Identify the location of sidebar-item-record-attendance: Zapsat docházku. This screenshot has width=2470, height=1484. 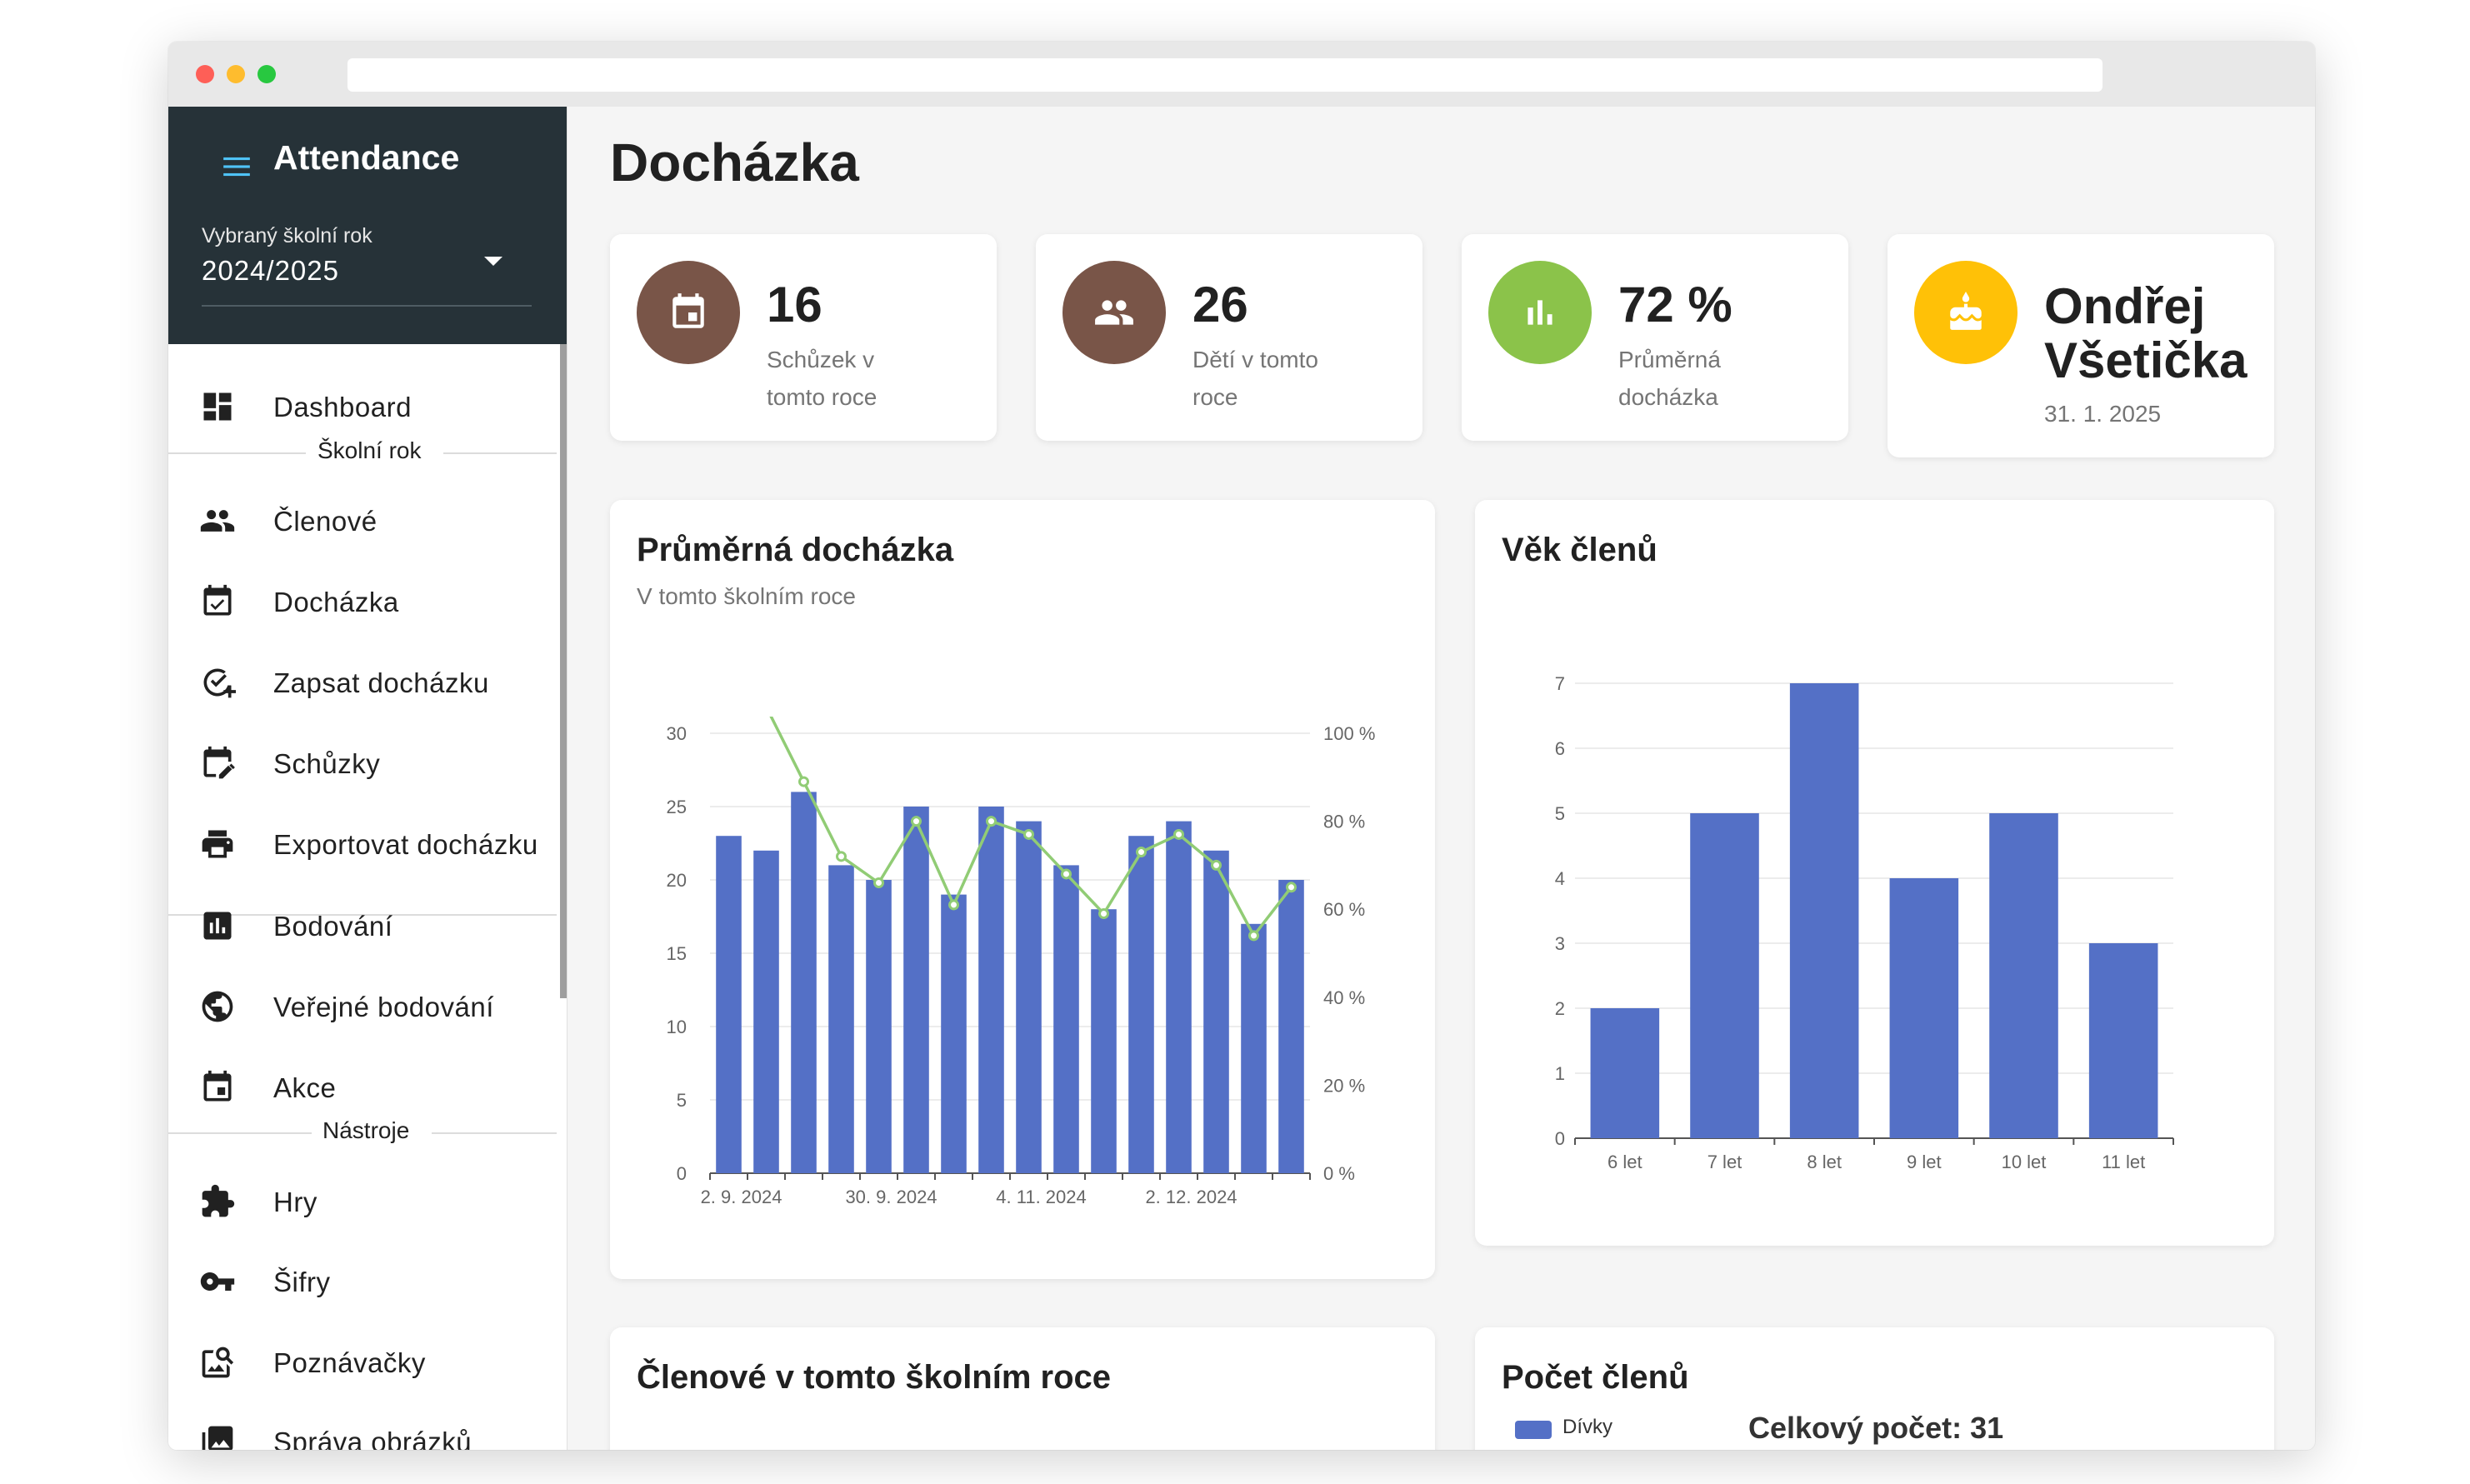
(362, 682).